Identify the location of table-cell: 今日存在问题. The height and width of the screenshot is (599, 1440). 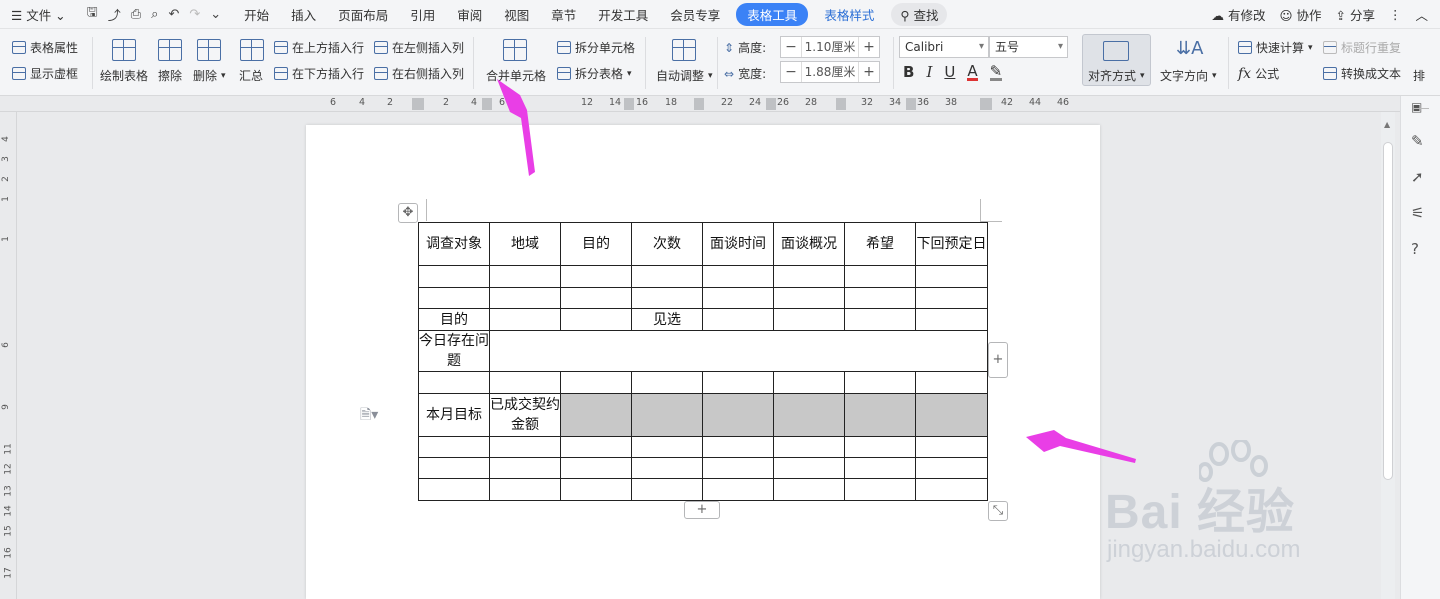
(454, 351).